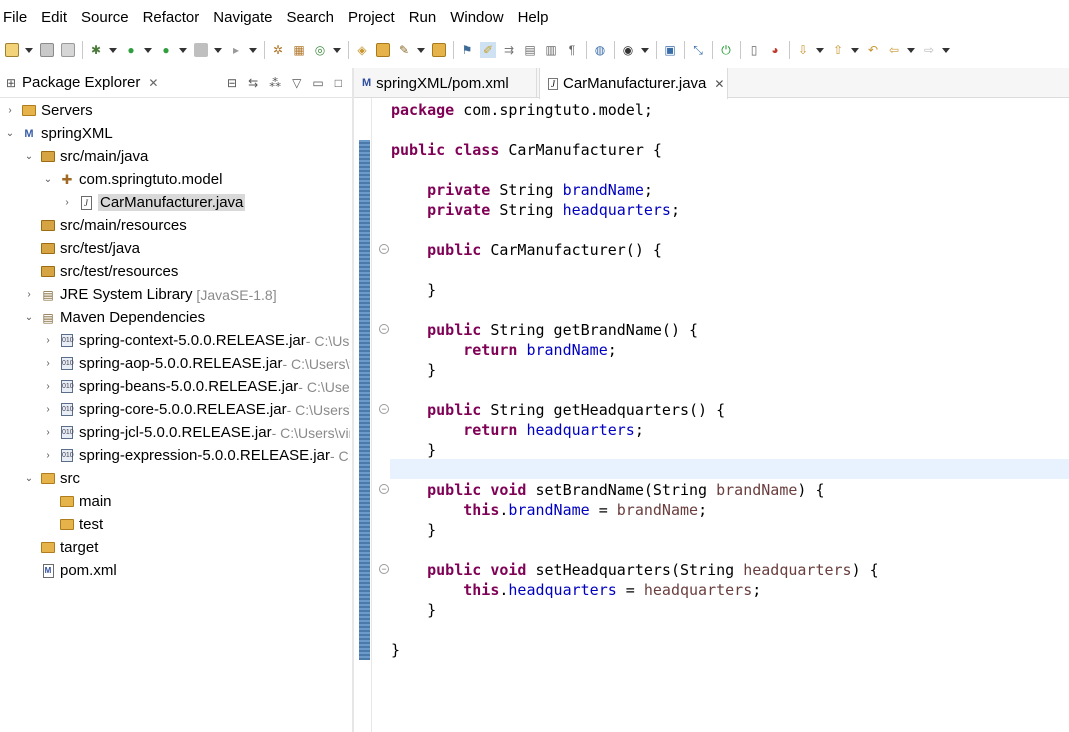  I want to click on console-icon: ▣, so click(670, 50).